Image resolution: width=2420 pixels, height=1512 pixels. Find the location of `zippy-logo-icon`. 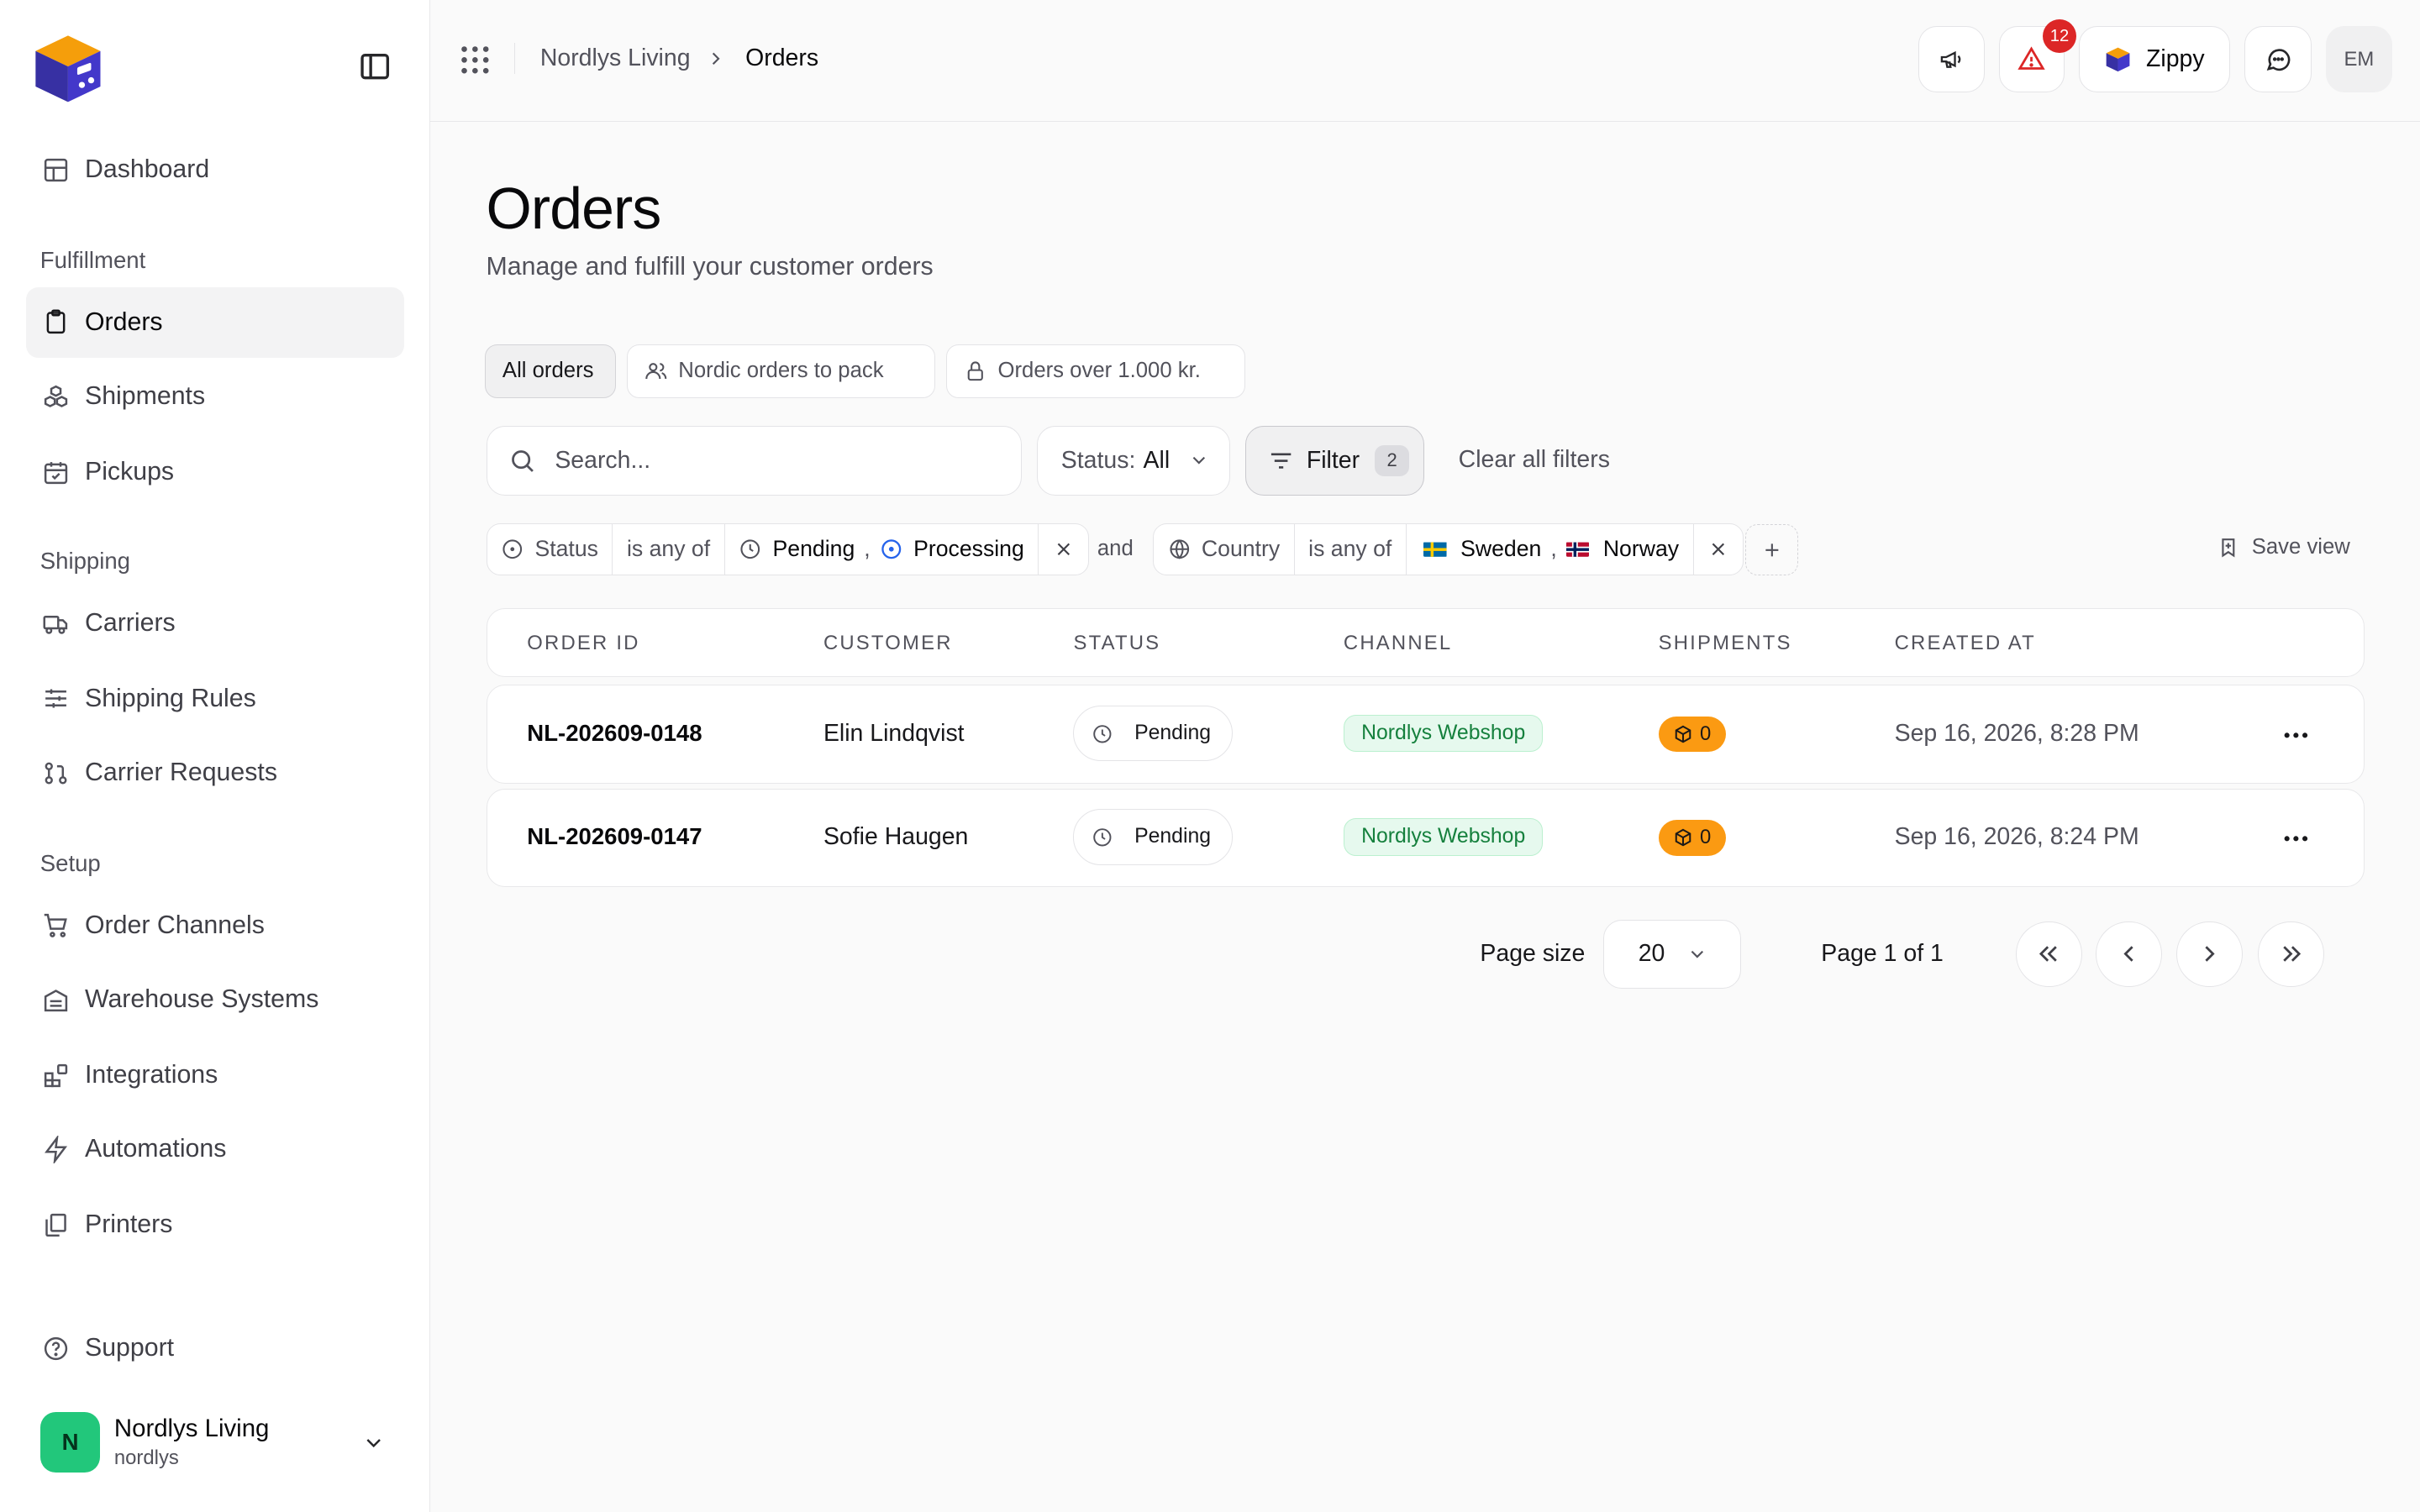

zippy-logo-icon is located at coordinates (2118, 59).